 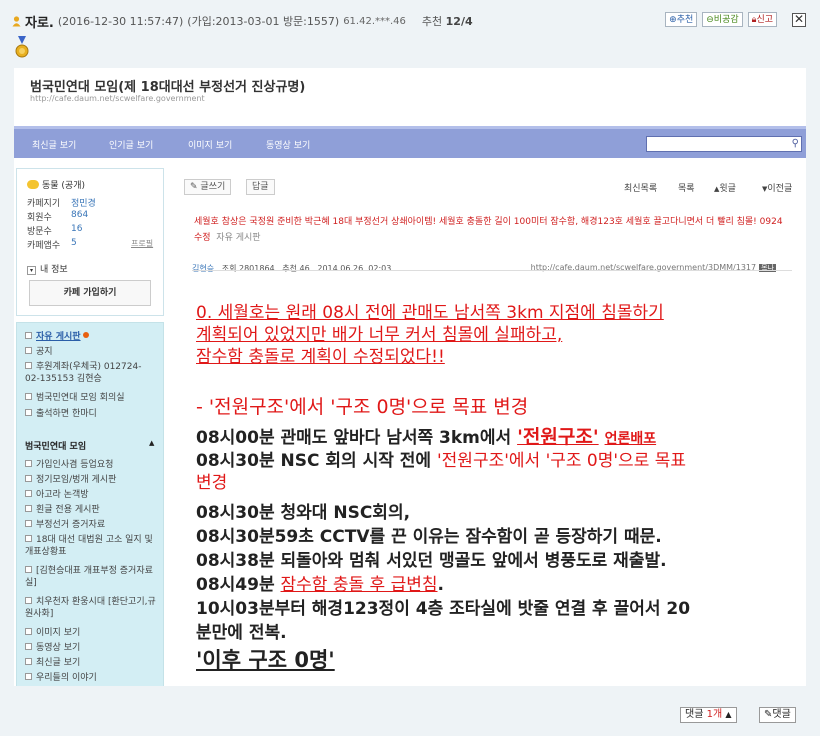 I want to click on my-info-toggle: ▾ 내 정보, so click(x=47, y=268).